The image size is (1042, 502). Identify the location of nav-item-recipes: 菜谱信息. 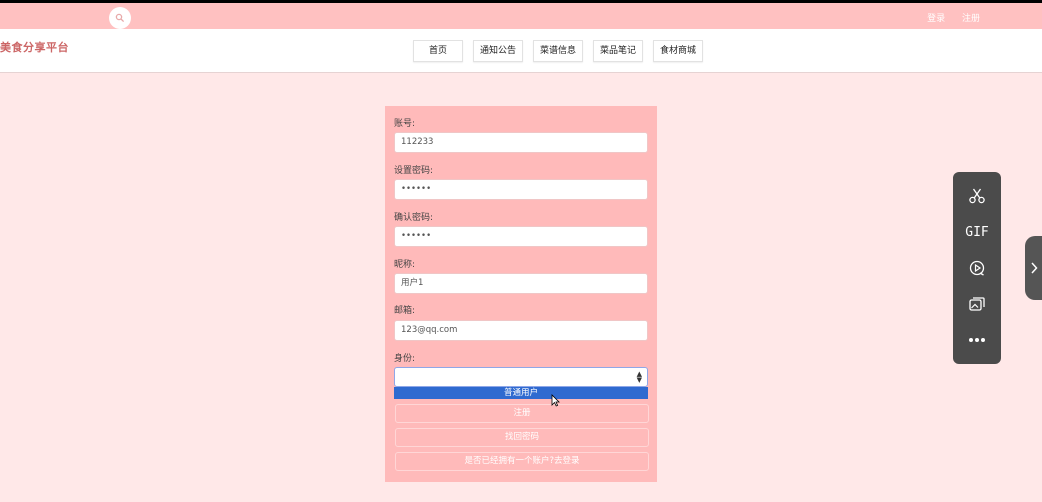
(558, 51).